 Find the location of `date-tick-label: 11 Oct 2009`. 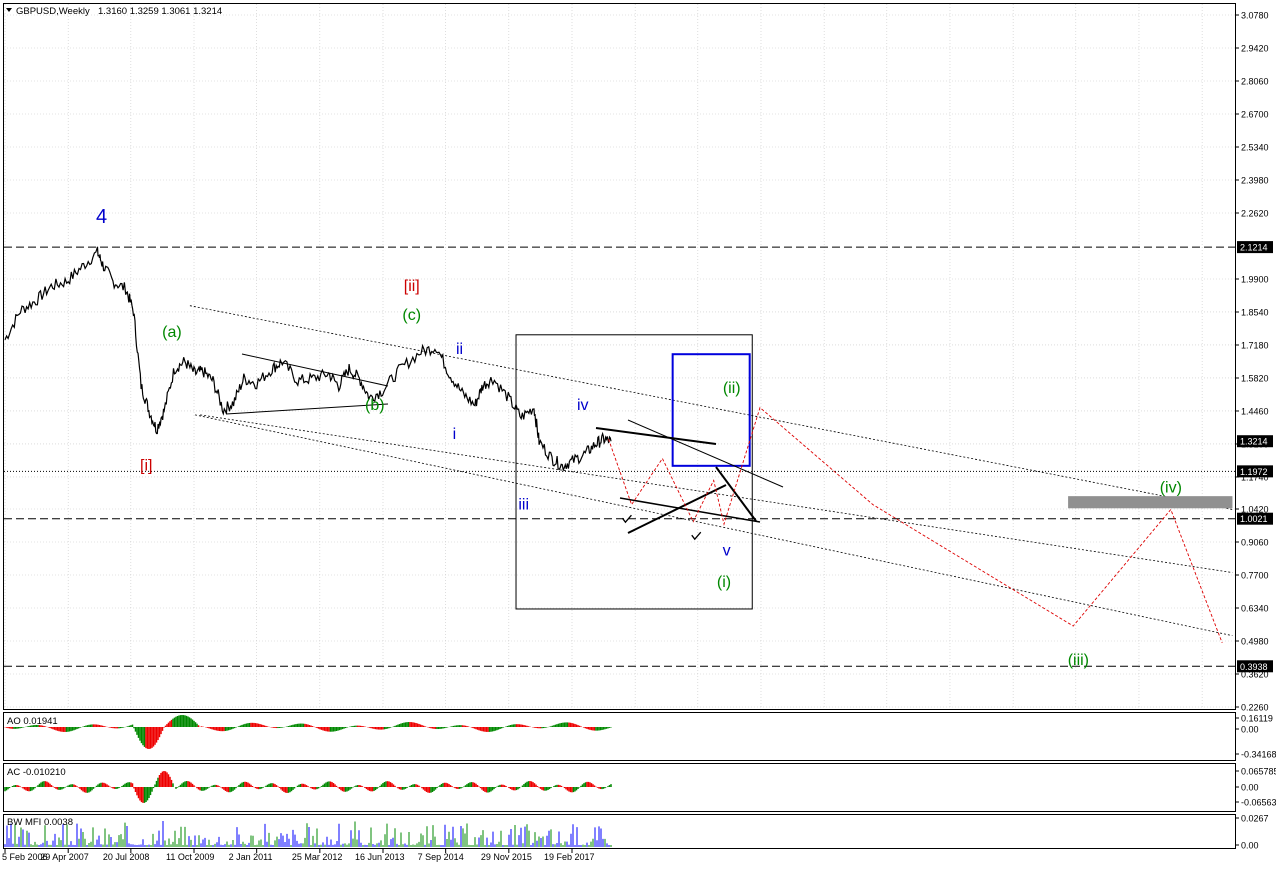

date-tick-label: 11 Oct 2009 is located at coordinates (190, 857).